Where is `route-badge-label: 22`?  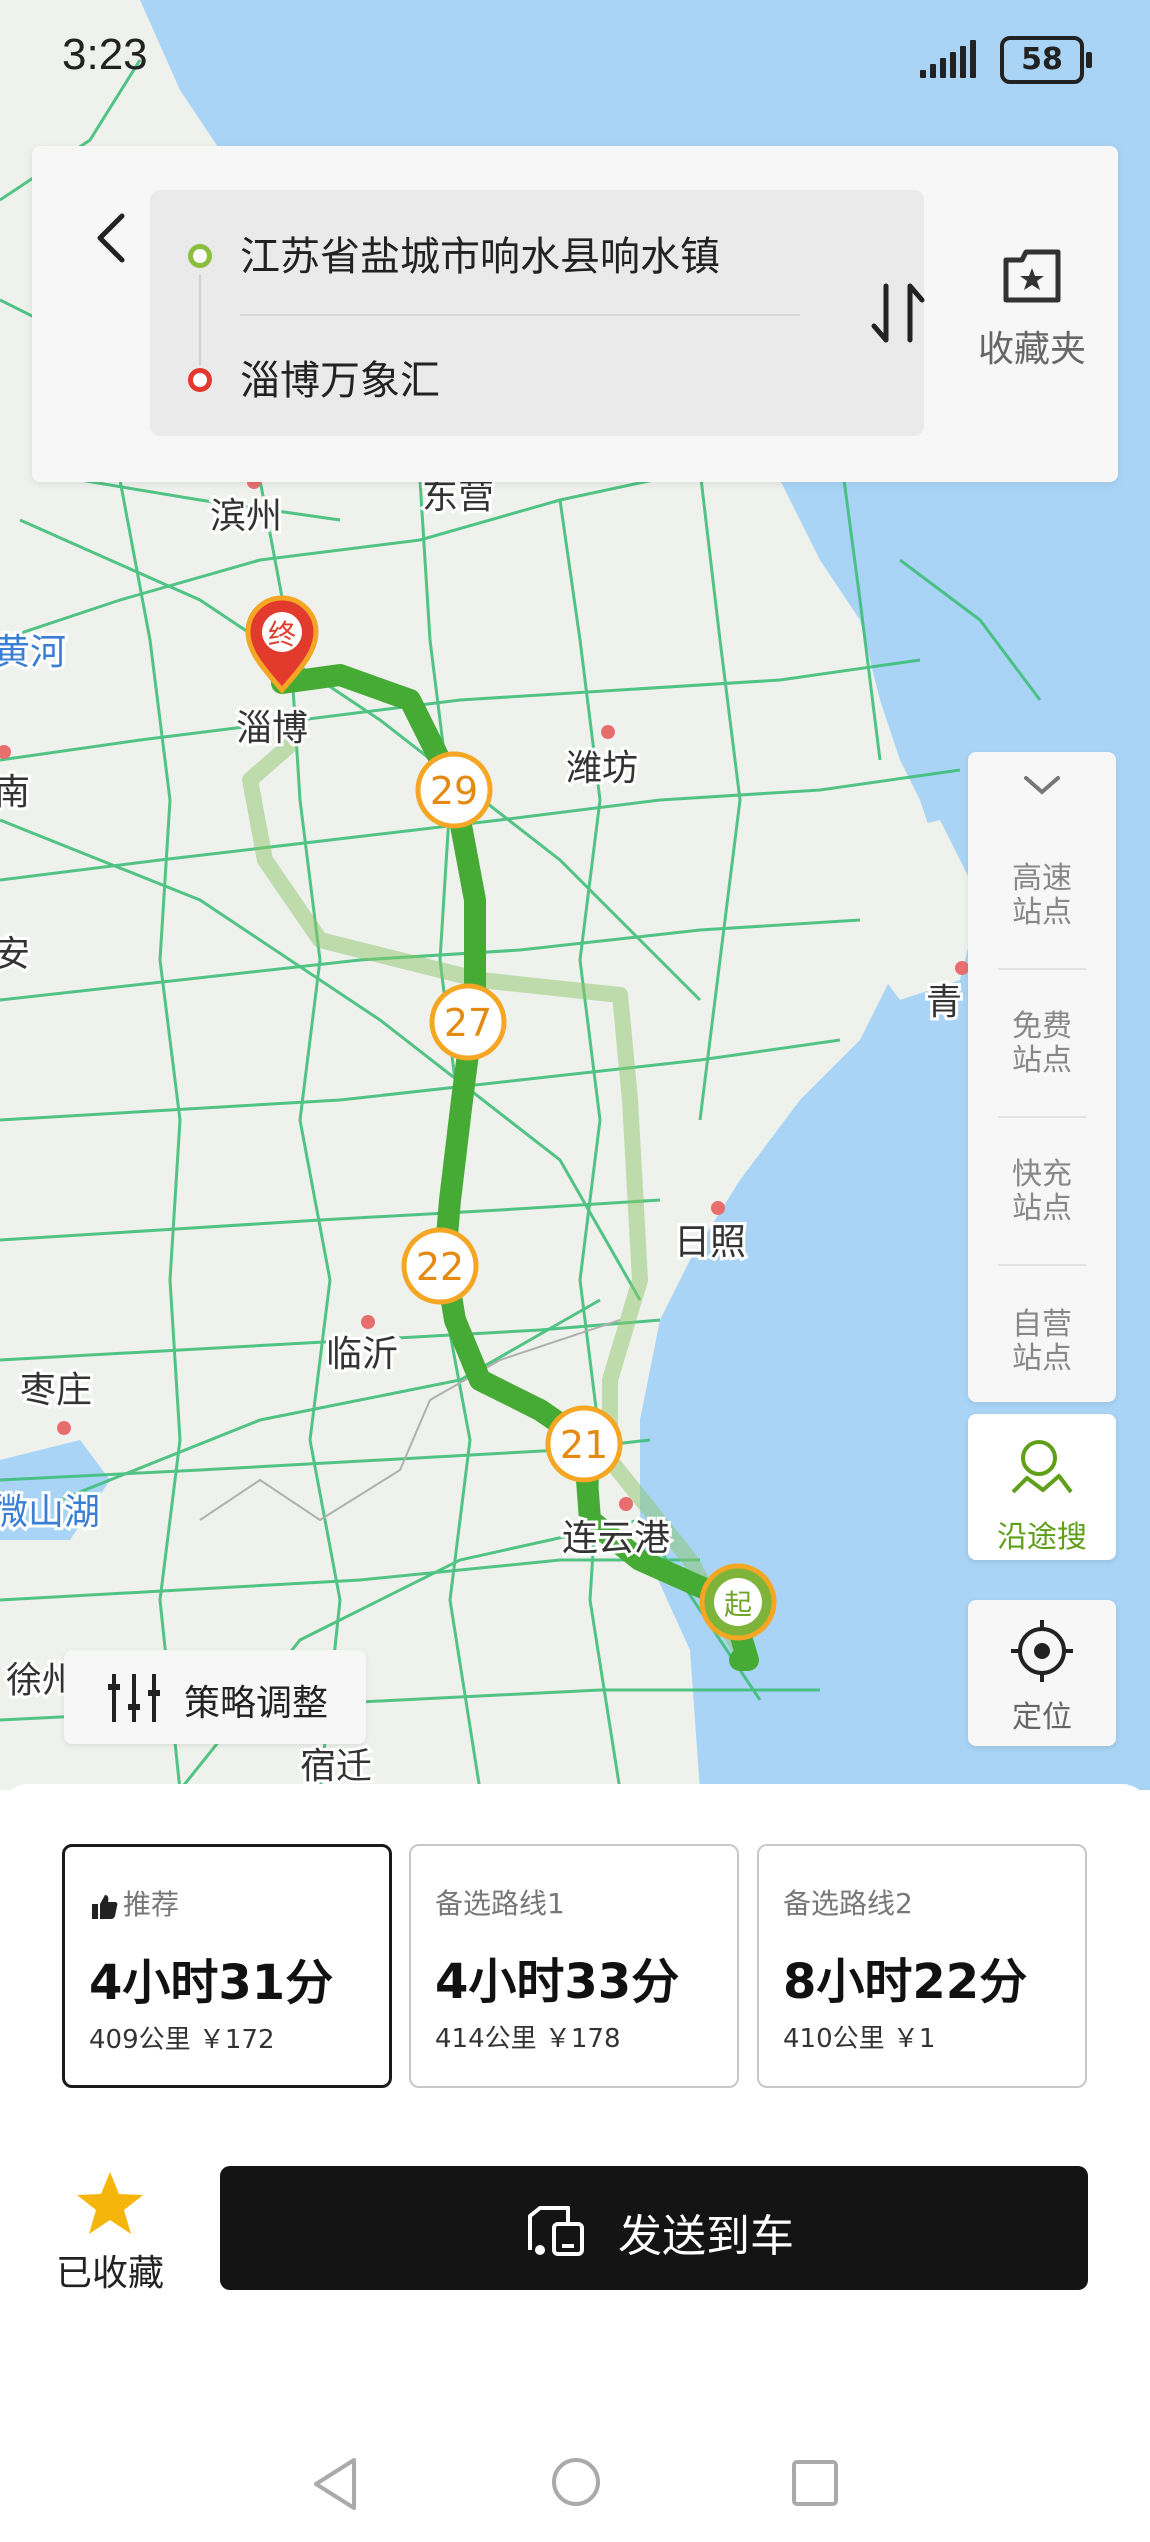
route-badge-label: 22 is located at coordinates (440, 1267).